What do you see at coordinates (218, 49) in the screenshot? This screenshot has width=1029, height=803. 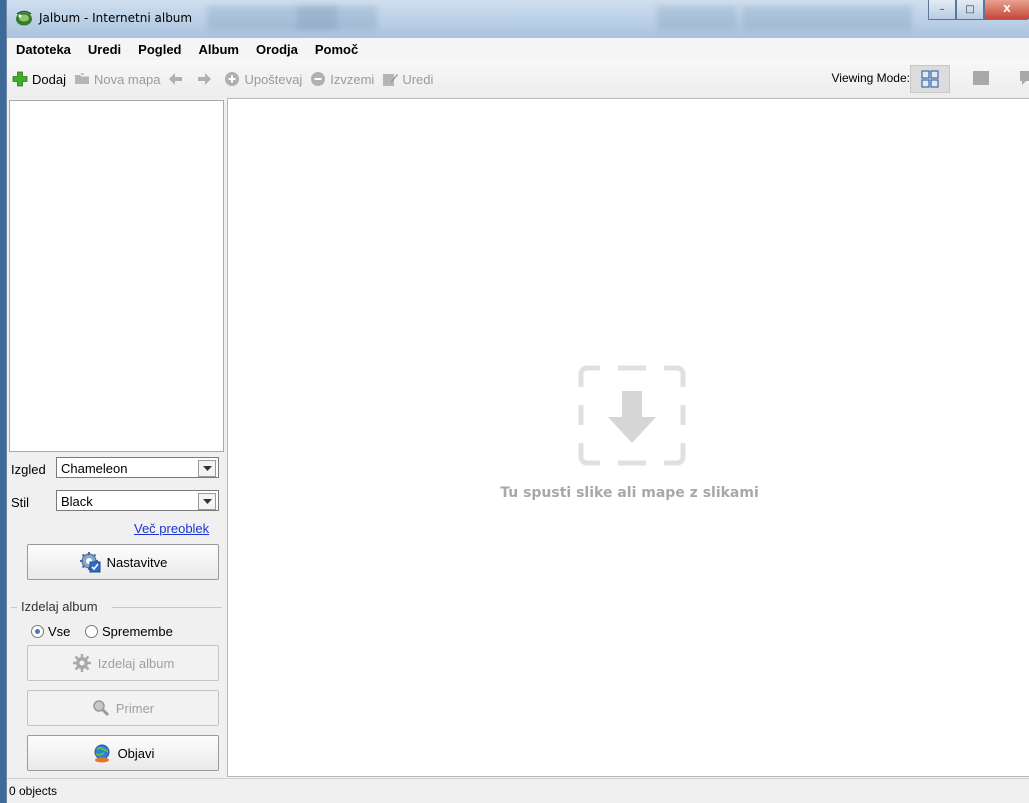 I see `menu-album: Album` at bounding box center [218, 49].